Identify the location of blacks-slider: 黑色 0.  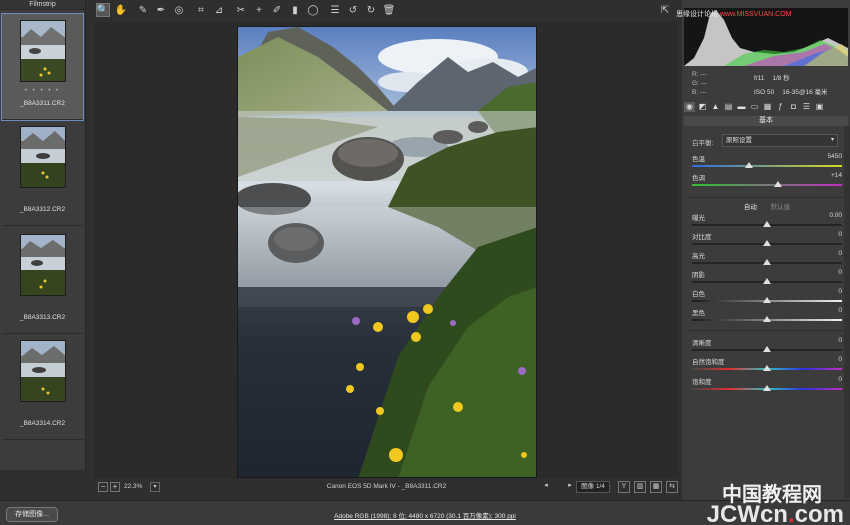
(767, 317).